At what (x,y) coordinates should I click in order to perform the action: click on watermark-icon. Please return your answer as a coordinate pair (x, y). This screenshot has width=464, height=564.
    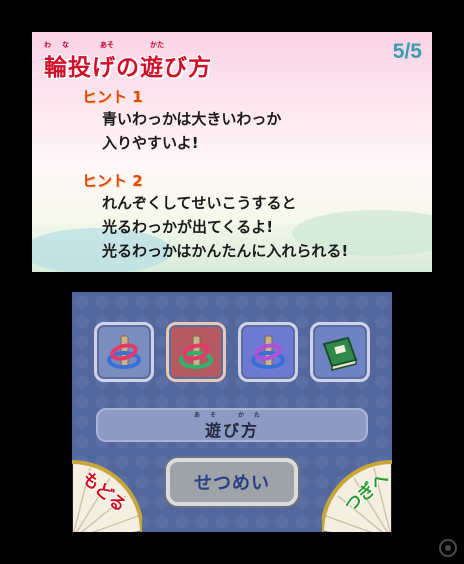
    Looking at the image, I should click on (448, 548).